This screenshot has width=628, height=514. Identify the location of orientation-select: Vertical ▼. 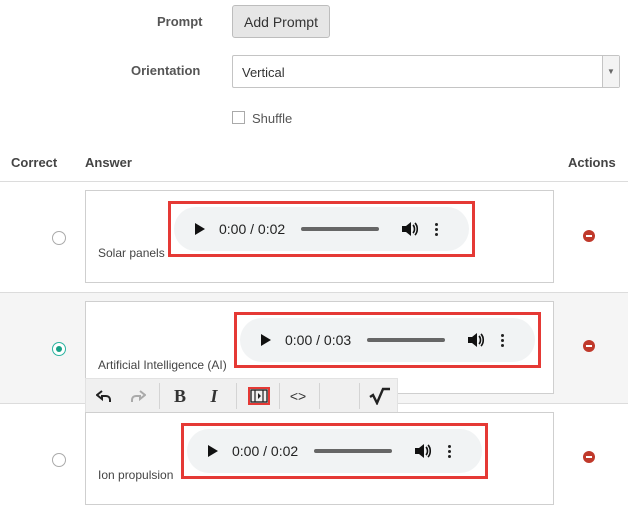
(426, 71).